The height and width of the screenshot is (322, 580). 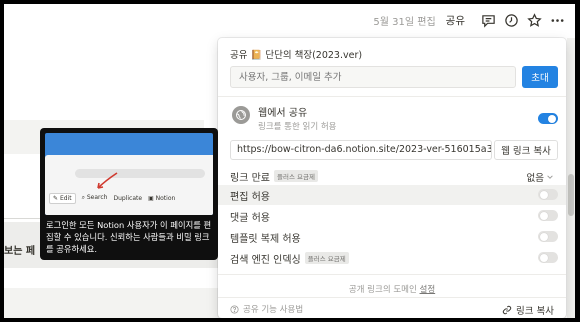 What do you see at coordinates (65, 198) in the screenshot?
I see `edit-label: Edit` at bounding box center [65, 198].